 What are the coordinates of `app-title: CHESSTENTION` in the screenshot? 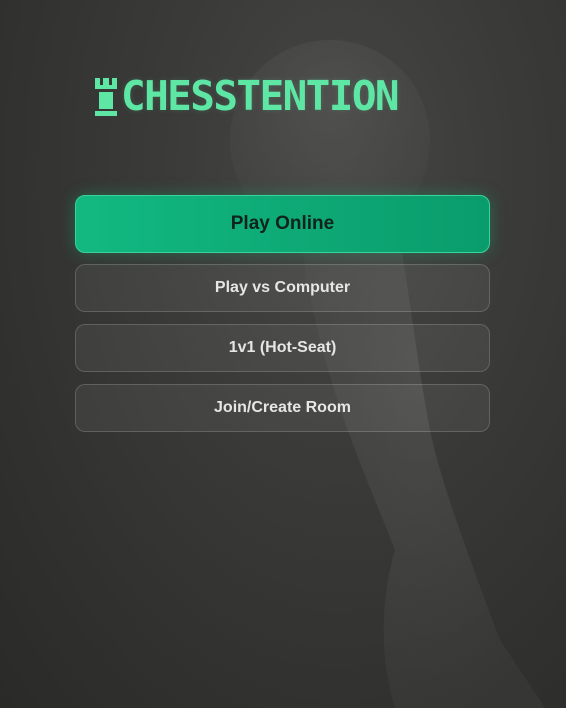 It's located at (260, 96).